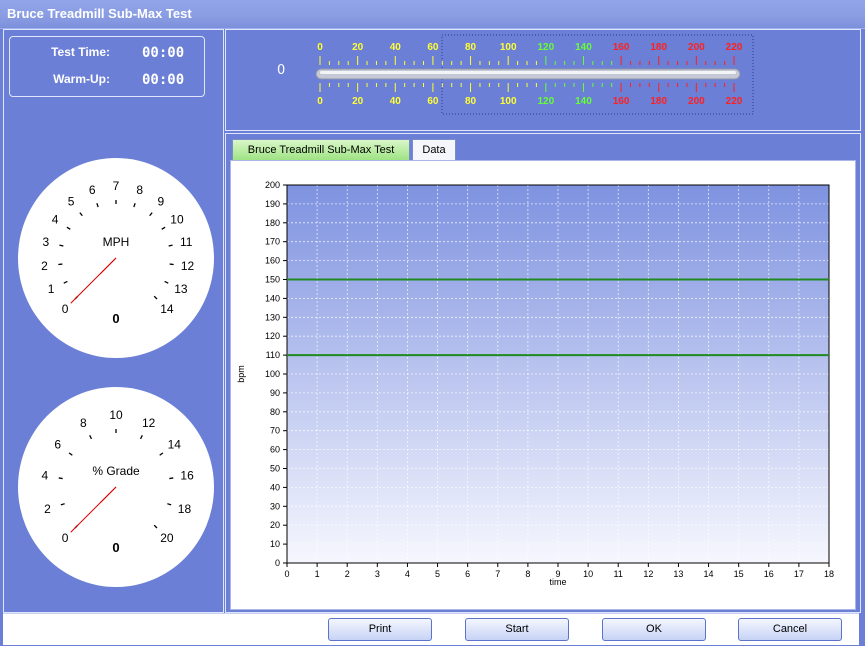 The height and width of the screenshot is (646, 865). Describe the element at coordinates (71, 202) in the screenshot. I see `speed-gauge-tick-label: 5` at that location.